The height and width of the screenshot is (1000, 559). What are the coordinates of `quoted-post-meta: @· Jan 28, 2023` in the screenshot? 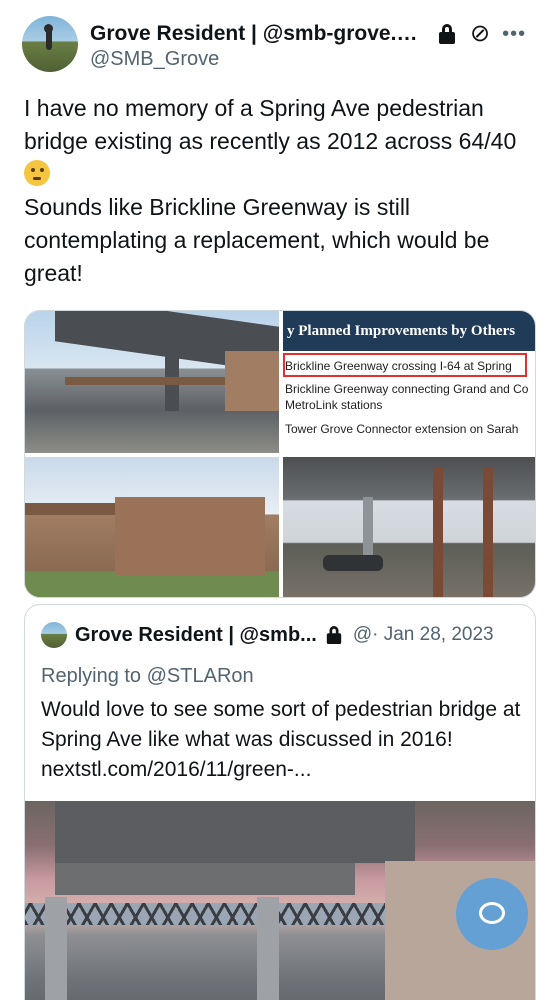 It's located at (423, 634).